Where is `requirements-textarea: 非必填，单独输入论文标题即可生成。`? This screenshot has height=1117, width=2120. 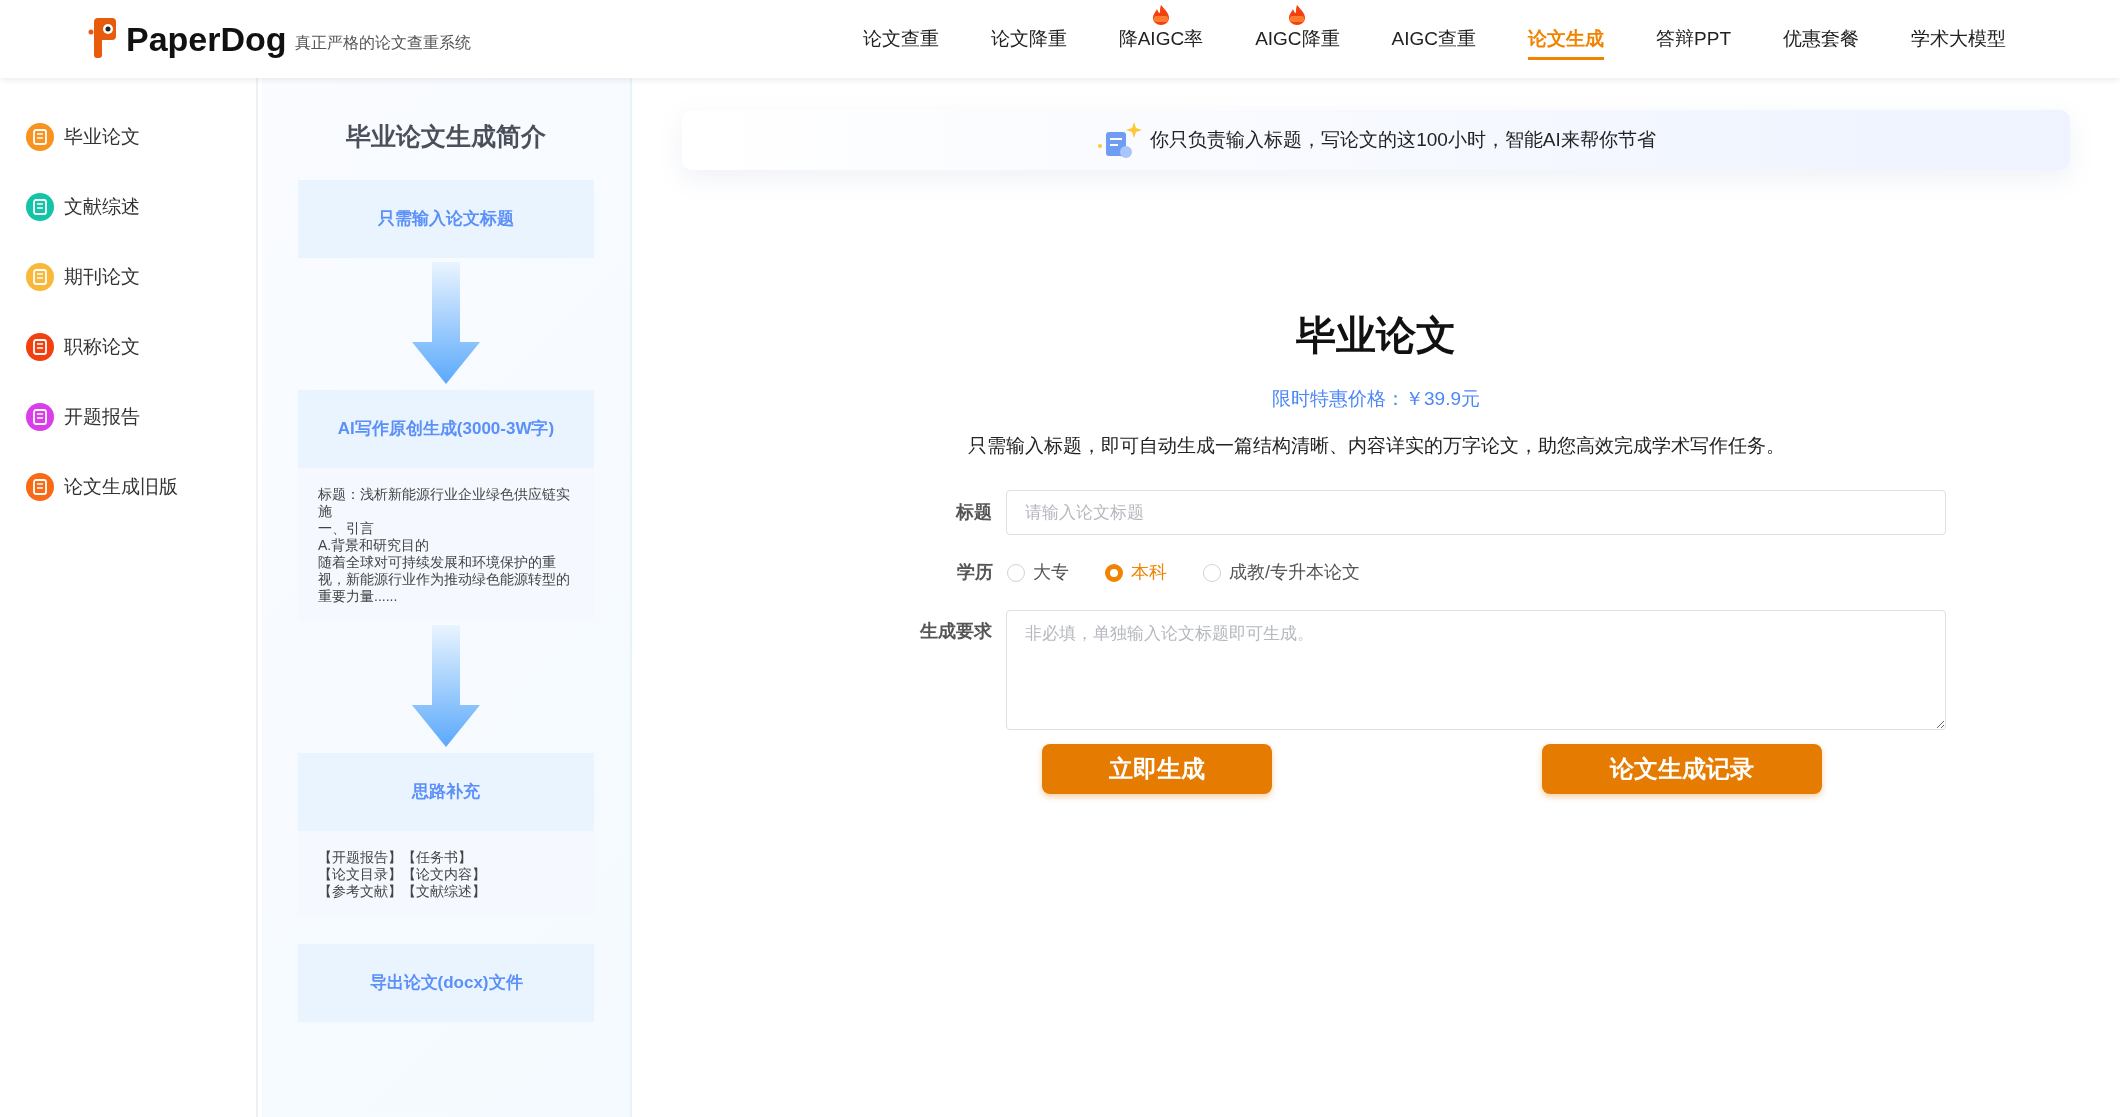
requirements-textarea: 非必填，单独输入论文标题即可生成。 is located at coordinates (1476, 670).